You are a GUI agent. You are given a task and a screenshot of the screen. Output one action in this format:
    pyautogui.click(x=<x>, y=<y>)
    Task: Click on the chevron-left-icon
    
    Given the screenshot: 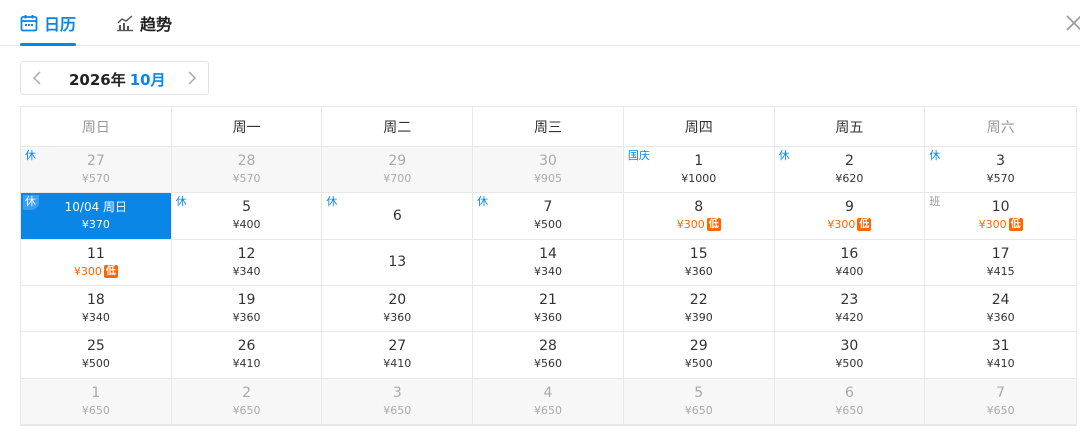 What is the action you would take?
    pyautogui.click(x=38, y=78)
    